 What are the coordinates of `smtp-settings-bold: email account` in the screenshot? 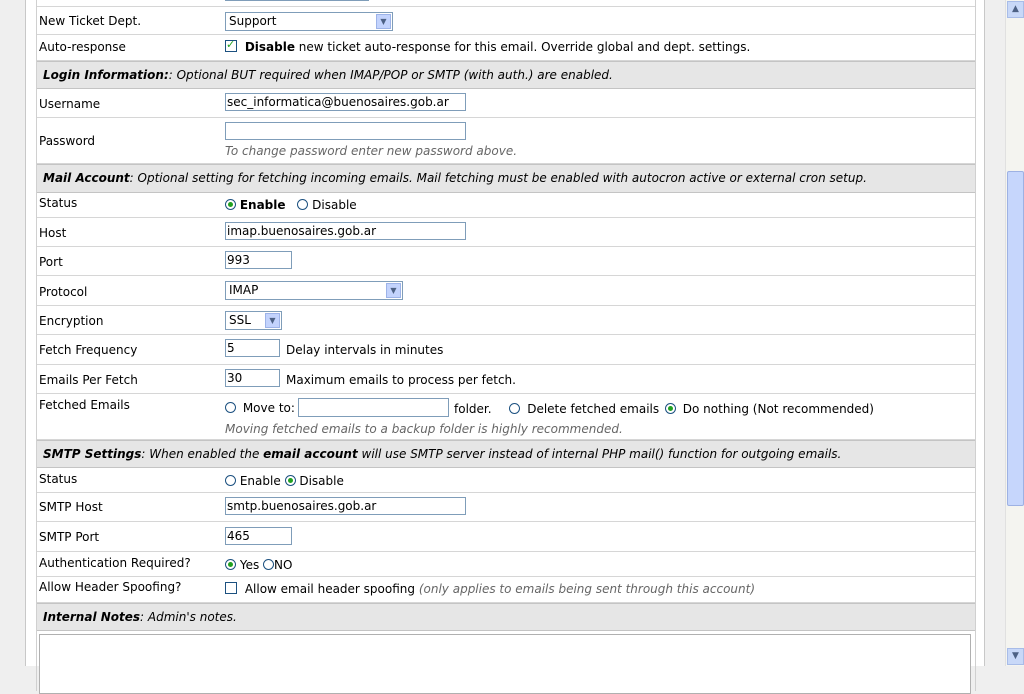 It's located at (310, 454).